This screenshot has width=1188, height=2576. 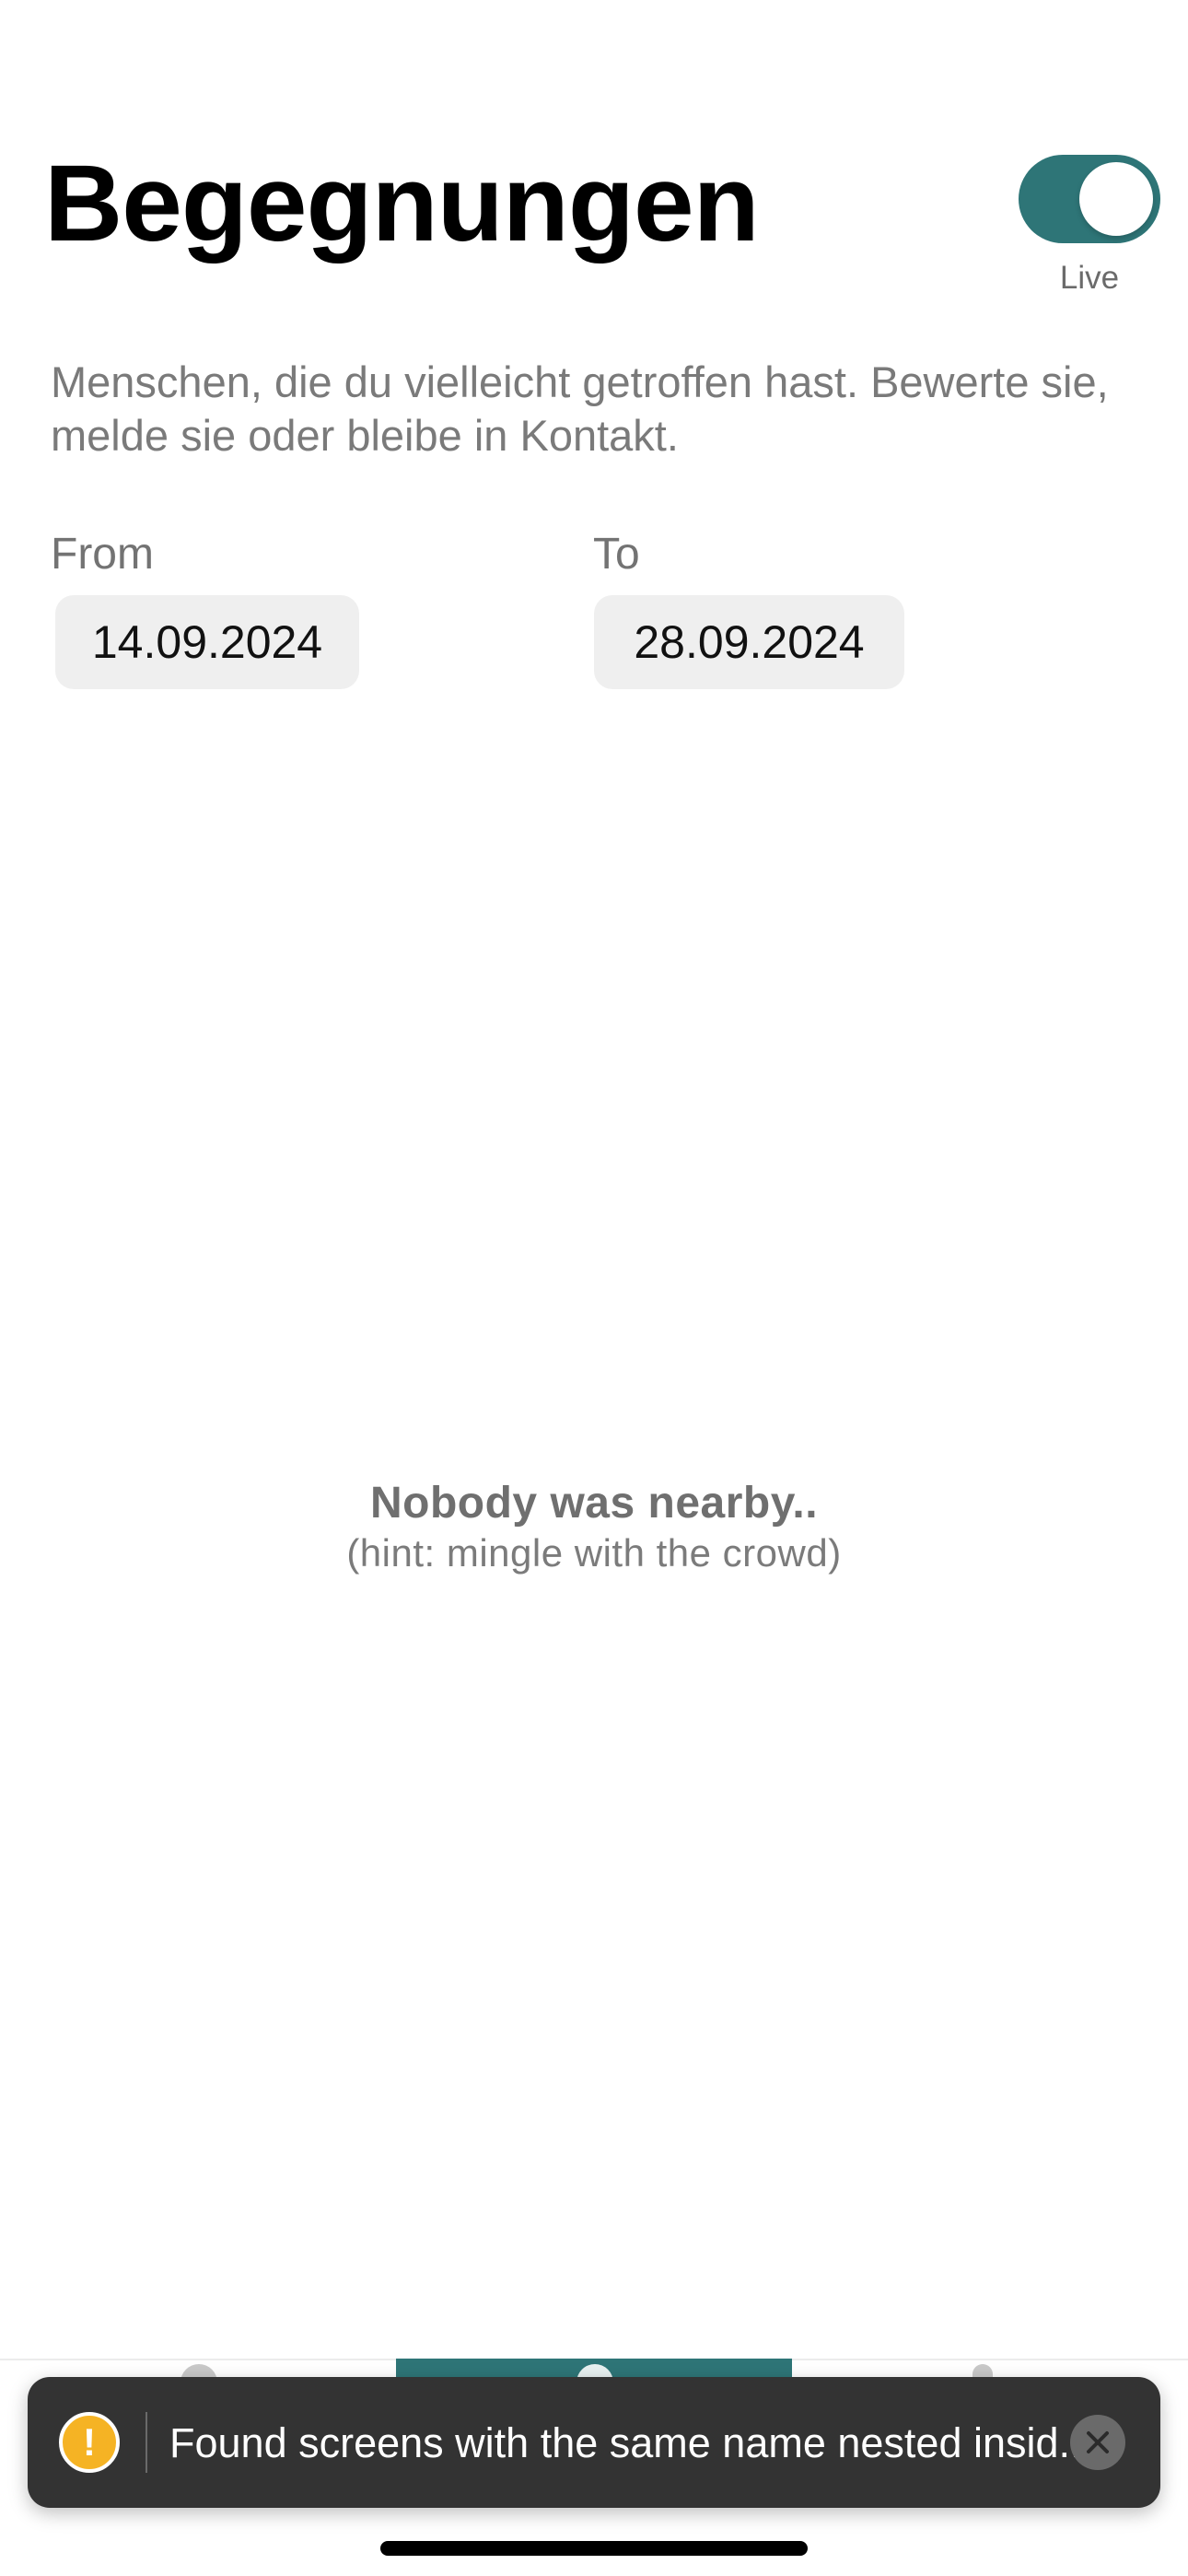 I want to click on warning-icon: !, so click(x=89, y=2442).